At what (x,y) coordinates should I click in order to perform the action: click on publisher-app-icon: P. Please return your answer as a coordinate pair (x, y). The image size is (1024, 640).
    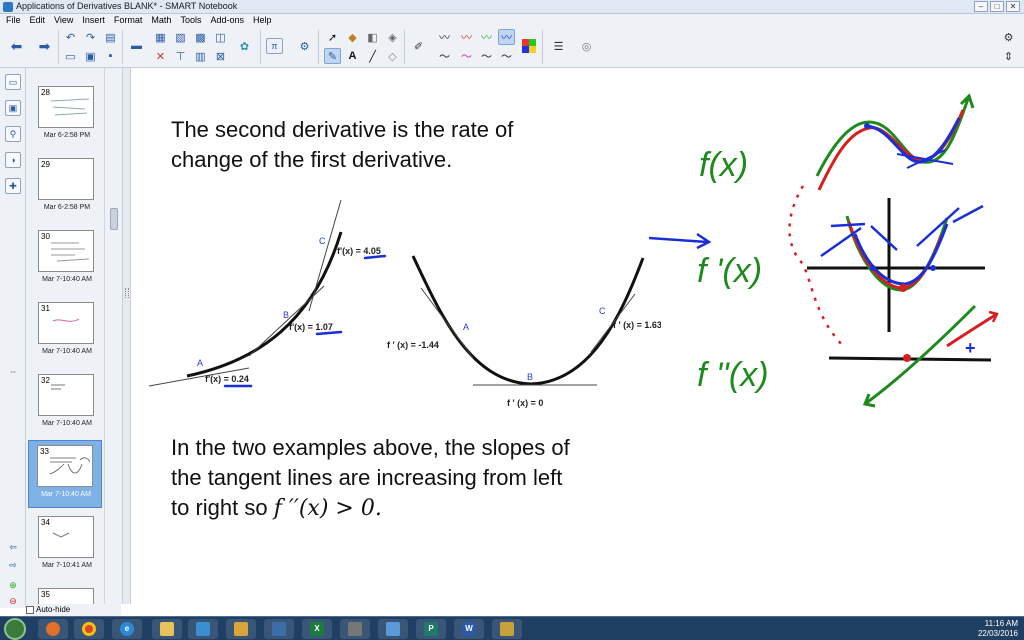
    Looking at the image, I should click on (431, 629).